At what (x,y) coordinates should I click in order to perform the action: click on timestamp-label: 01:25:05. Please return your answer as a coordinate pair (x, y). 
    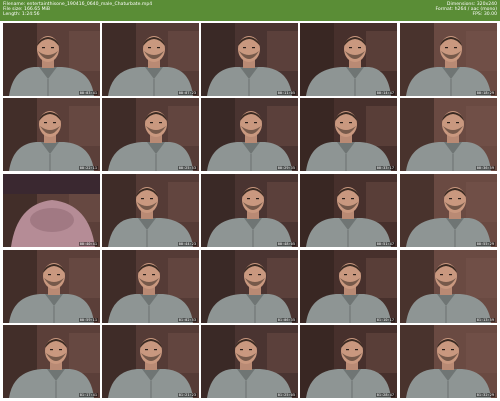
    Looking at the image, I should click on (286, 395).